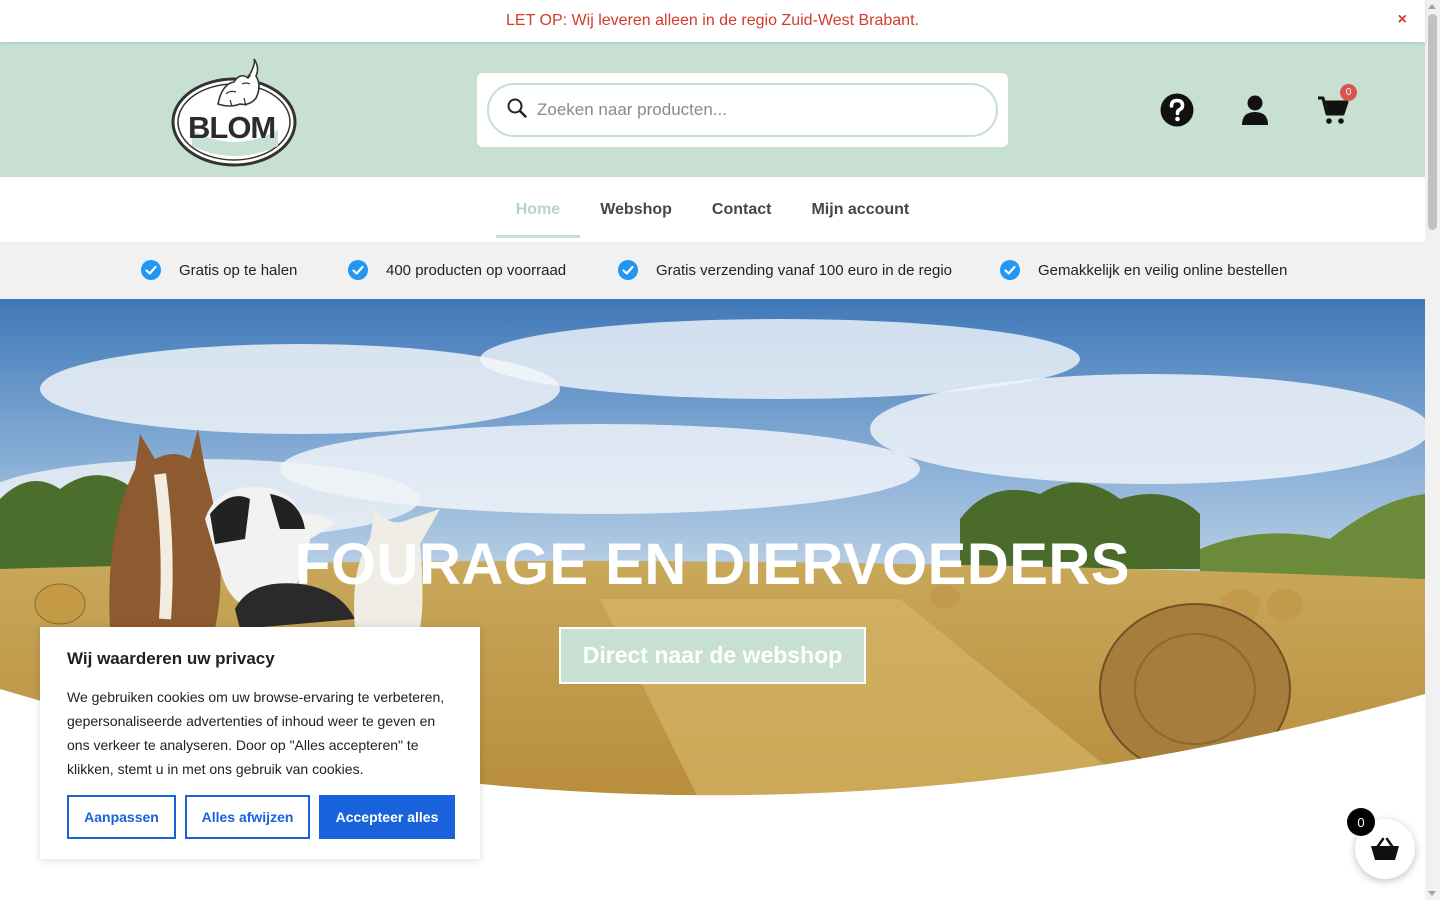 The height and width of the screenshot is (900, 1440). Describe the element at coordinates (1255, 110) in the screenshot. I see `account-icon` at that location.